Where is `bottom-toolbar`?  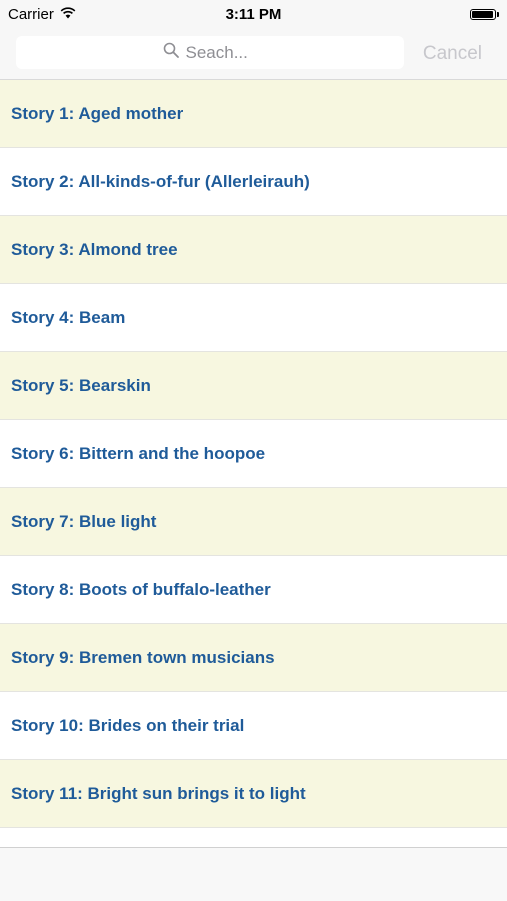
bottom-toolbar is located at coordinates (253, 874).